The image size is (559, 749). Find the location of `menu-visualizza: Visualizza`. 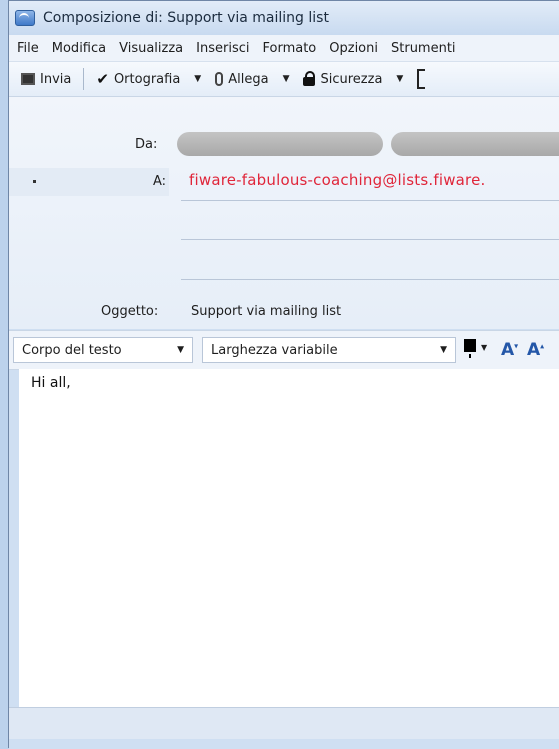

menu-visualizza: Visualizza is located at coordinates (151, 48).